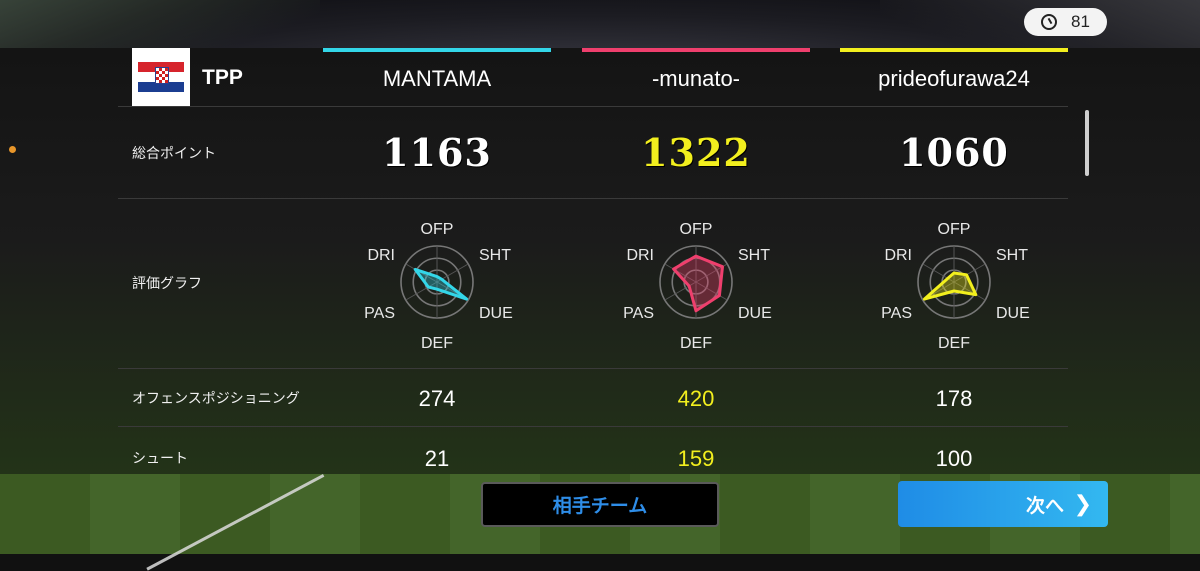 This screenshot has height=571, width=1200. Describe the element at coordinates (437, 398) in the screenshot. I see `offense-positioning-value: 274` at that location.